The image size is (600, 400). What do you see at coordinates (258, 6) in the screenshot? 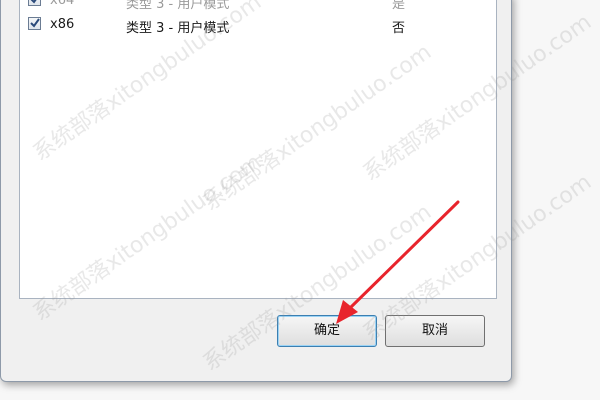
I see `list-item-x64: x64 类型 3 - 用户模式 是` at bounding box center [258, 6].